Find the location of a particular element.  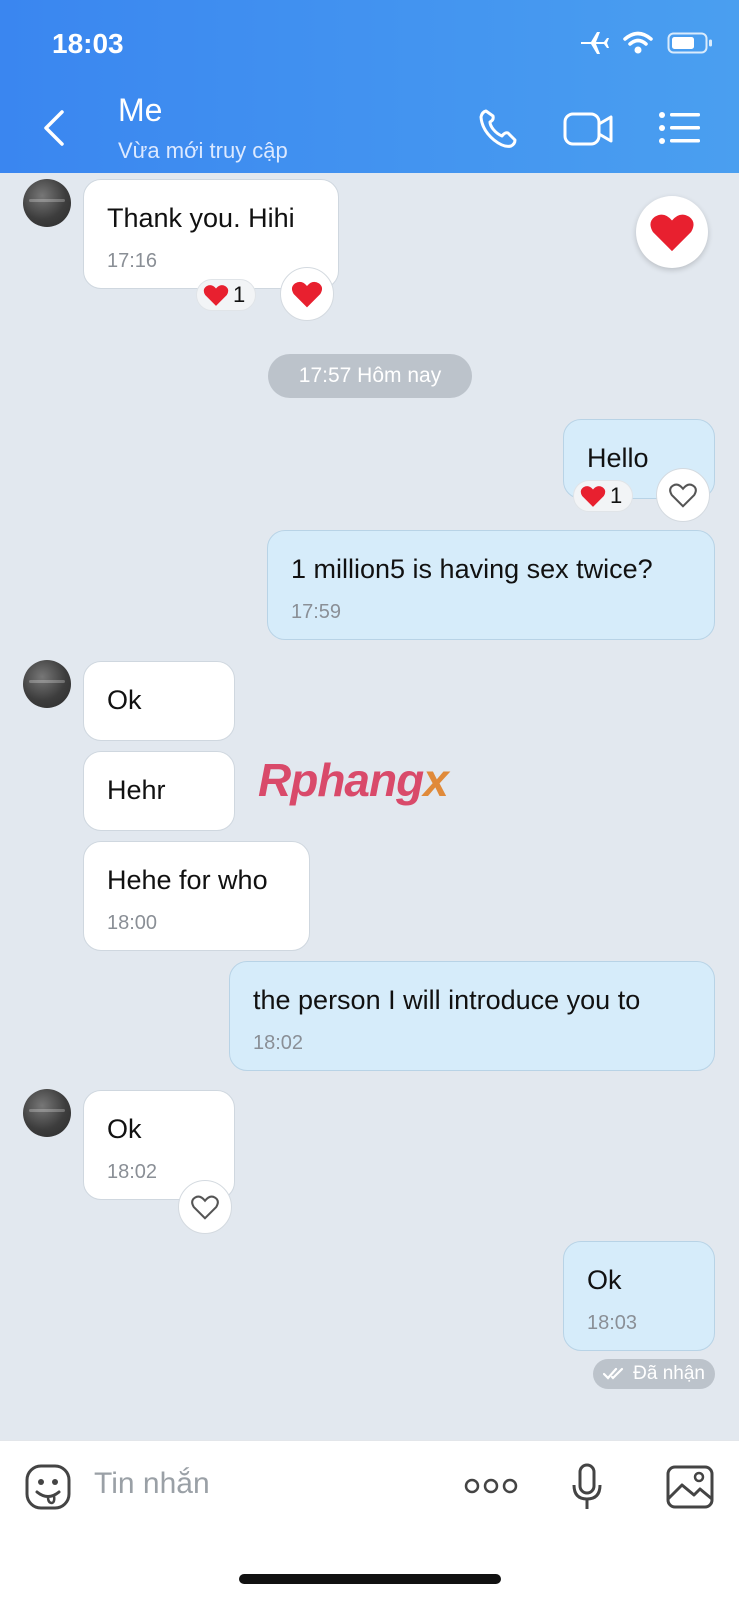

back-arrow-icon is located at coordinates (54, 128).